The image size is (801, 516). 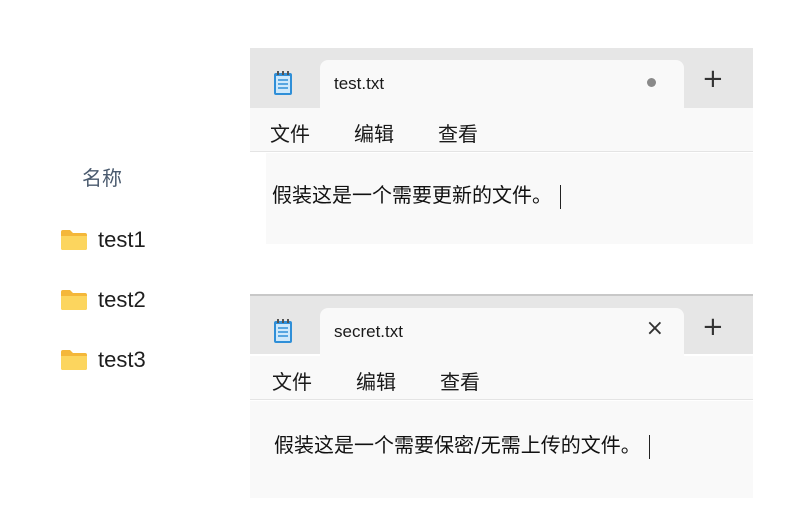 What do you see at coordinates (457, 445) in the screenshot?
I see `editor-text: 假装这是一个需要保密/无需上传的文件。` at bounding box center [457, 445].